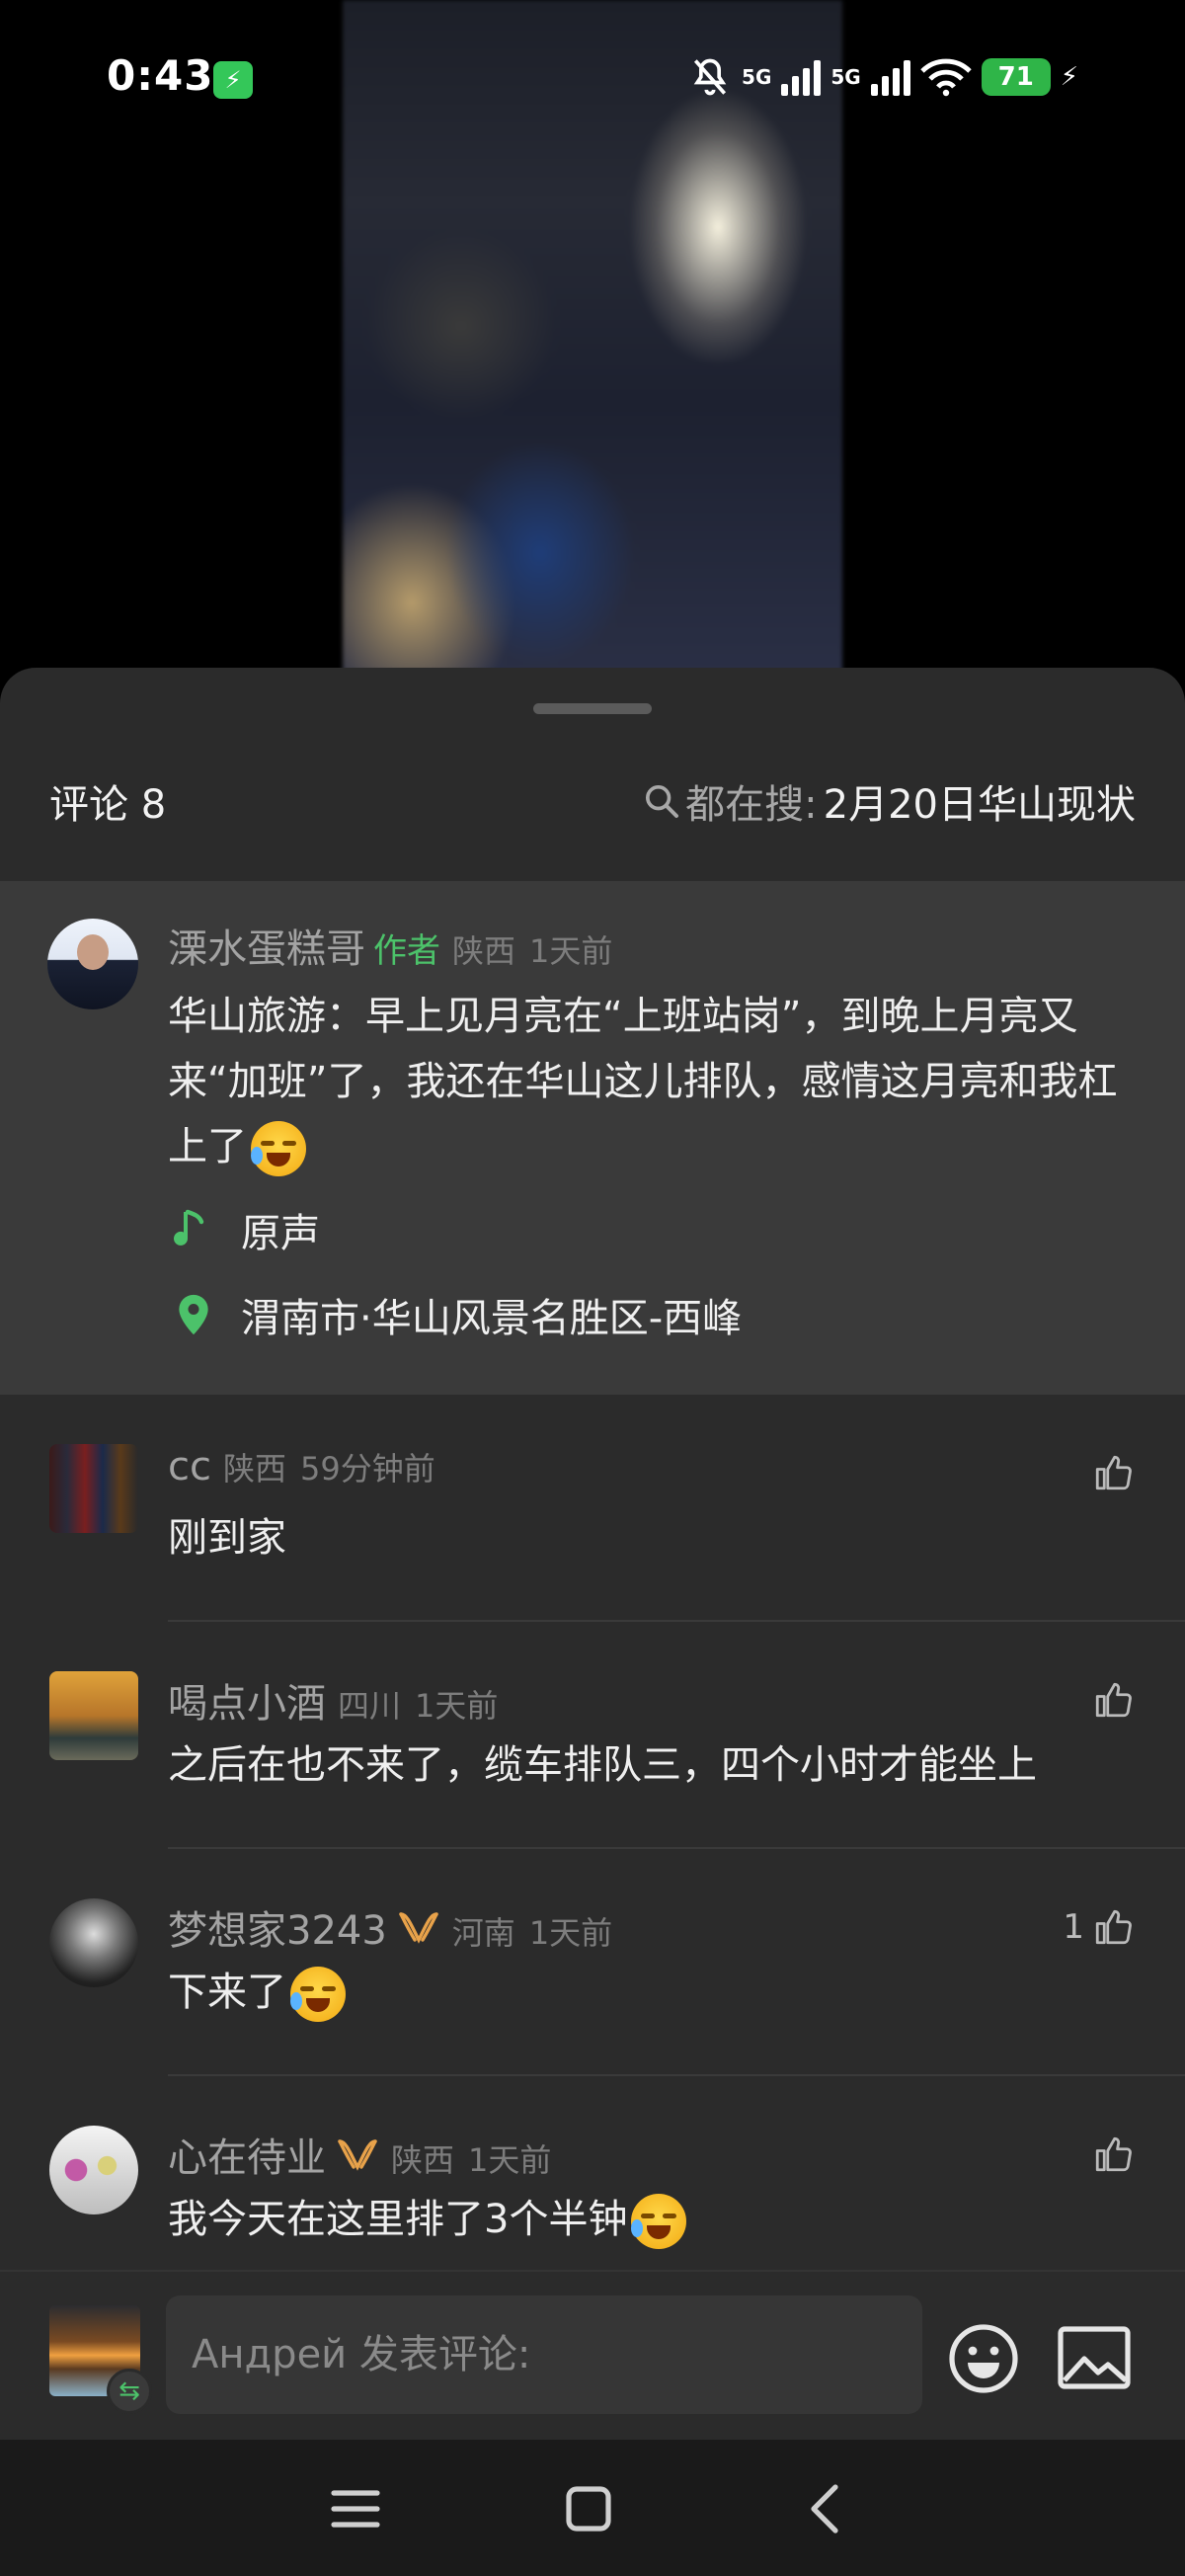 This screenshot has height=2576, width=1185. I want to click on comment-text-body: 我今天在这里排了3个半钟, so click(398, 2219).